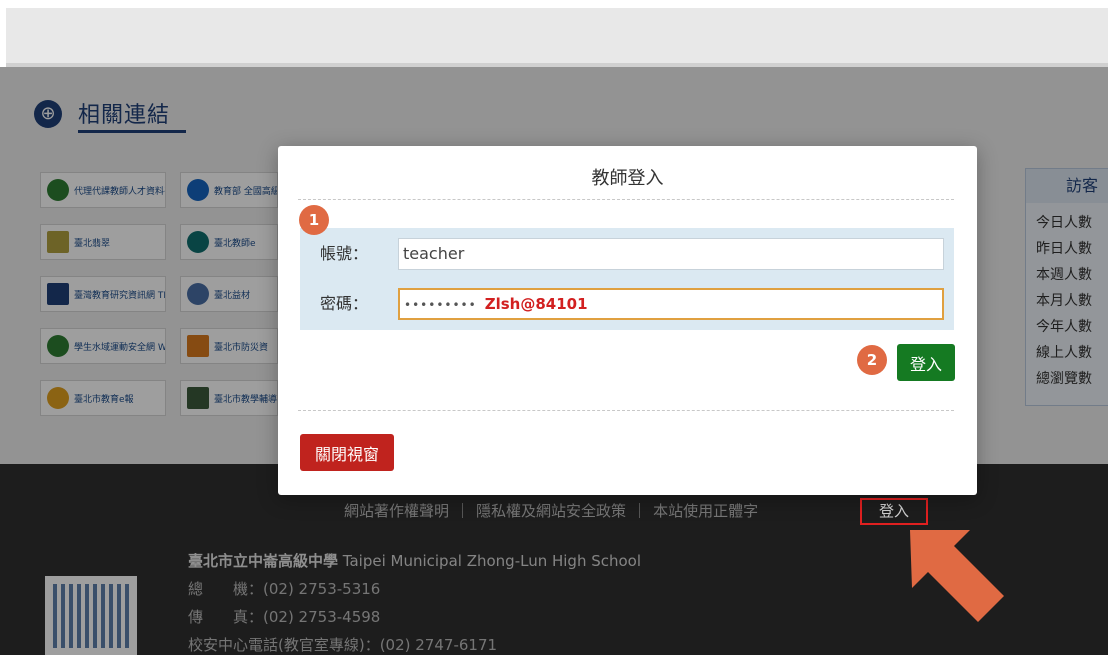 The height and width of the screenshot is (656, 1108). Describe the element at coordinates (926, 362) in the screenshot. I see `login-button: 登入` at that location.